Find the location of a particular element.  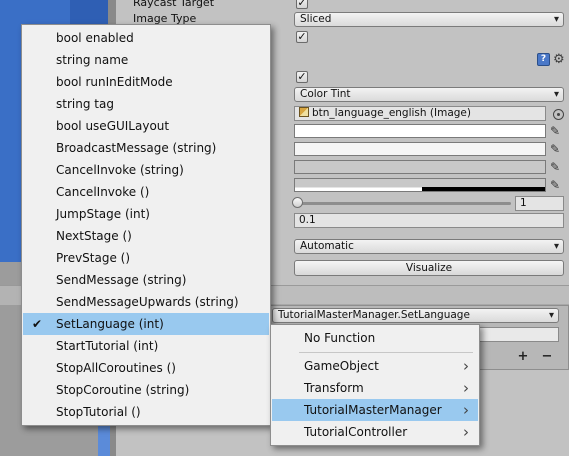

submenu-item-label: TutorialController is located at coordinates (356, 432).